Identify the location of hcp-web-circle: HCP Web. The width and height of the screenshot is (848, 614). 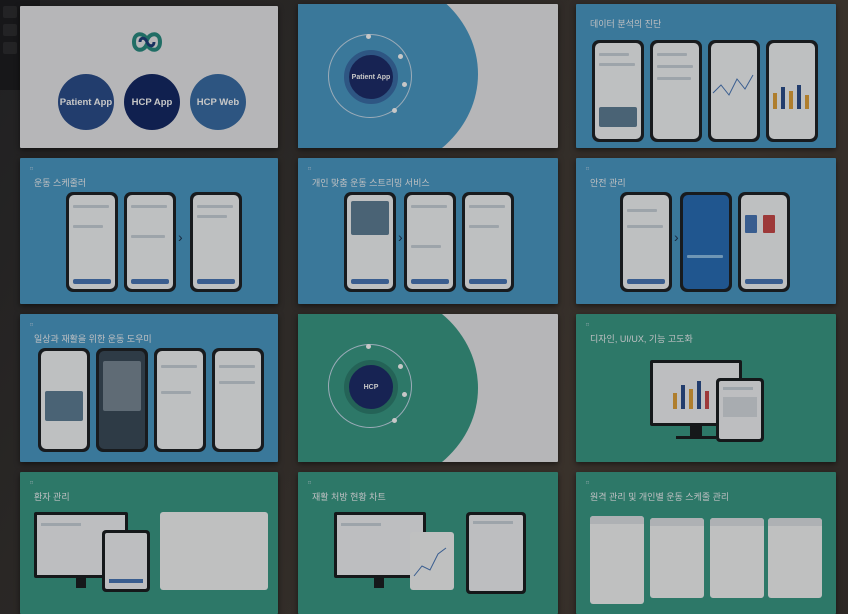
(218, 102).